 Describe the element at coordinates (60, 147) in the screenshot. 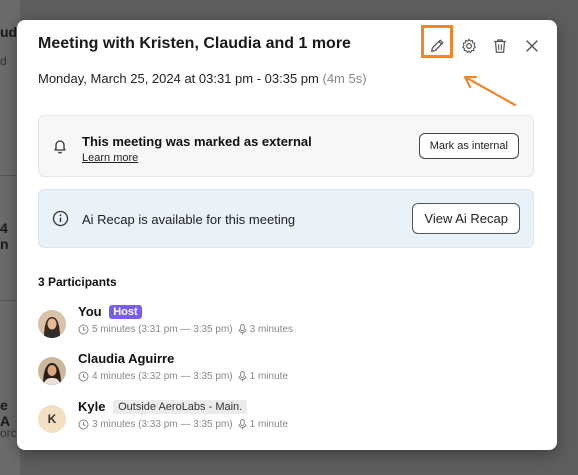

I see `bell-icon` at that location.